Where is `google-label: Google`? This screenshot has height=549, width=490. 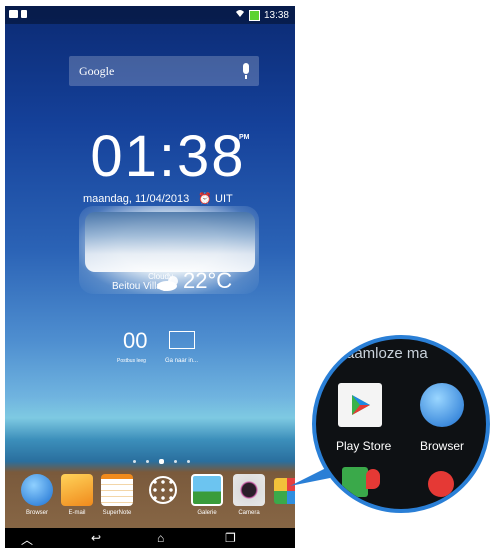 google-label: Google is located at coordinates (97, 71).